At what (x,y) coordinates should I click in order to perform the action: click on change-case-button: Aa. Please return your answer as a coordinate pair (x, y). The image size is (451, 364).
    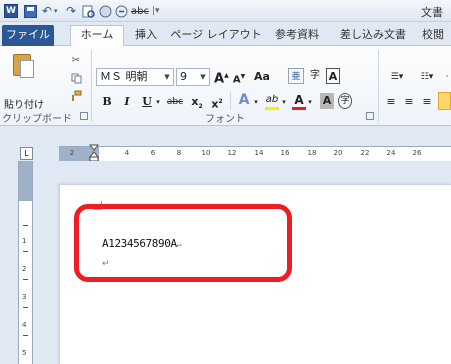
    Looking at the image, I should click on (262, 77).